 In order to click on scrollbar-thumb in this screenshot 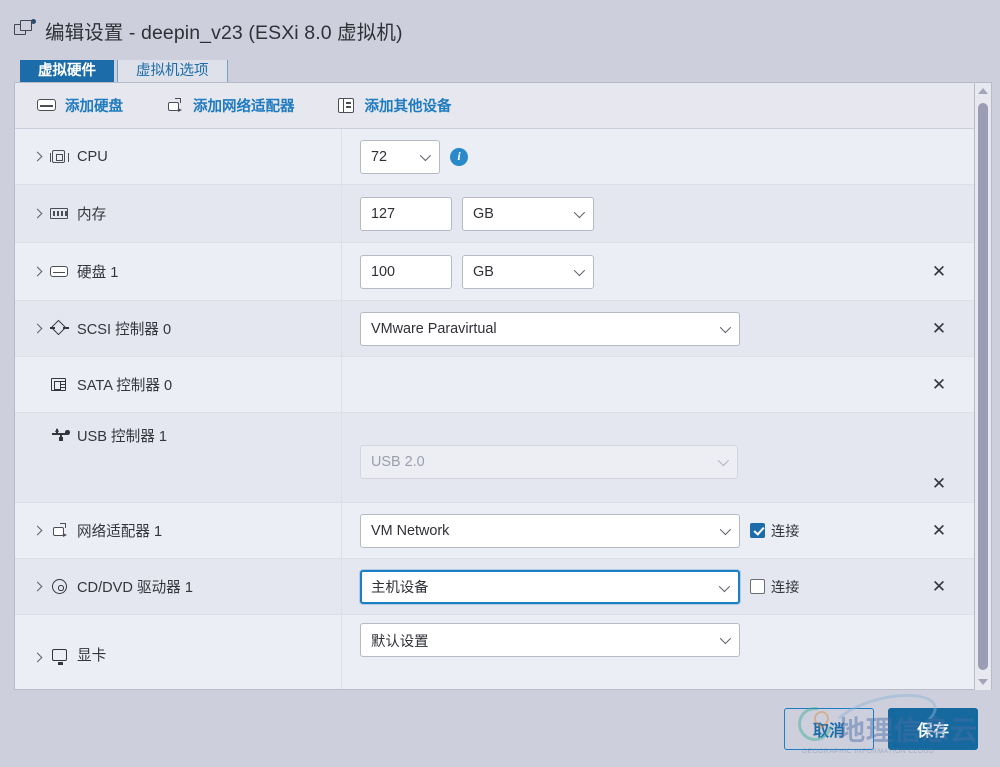, I will do `click(983, 386)`.